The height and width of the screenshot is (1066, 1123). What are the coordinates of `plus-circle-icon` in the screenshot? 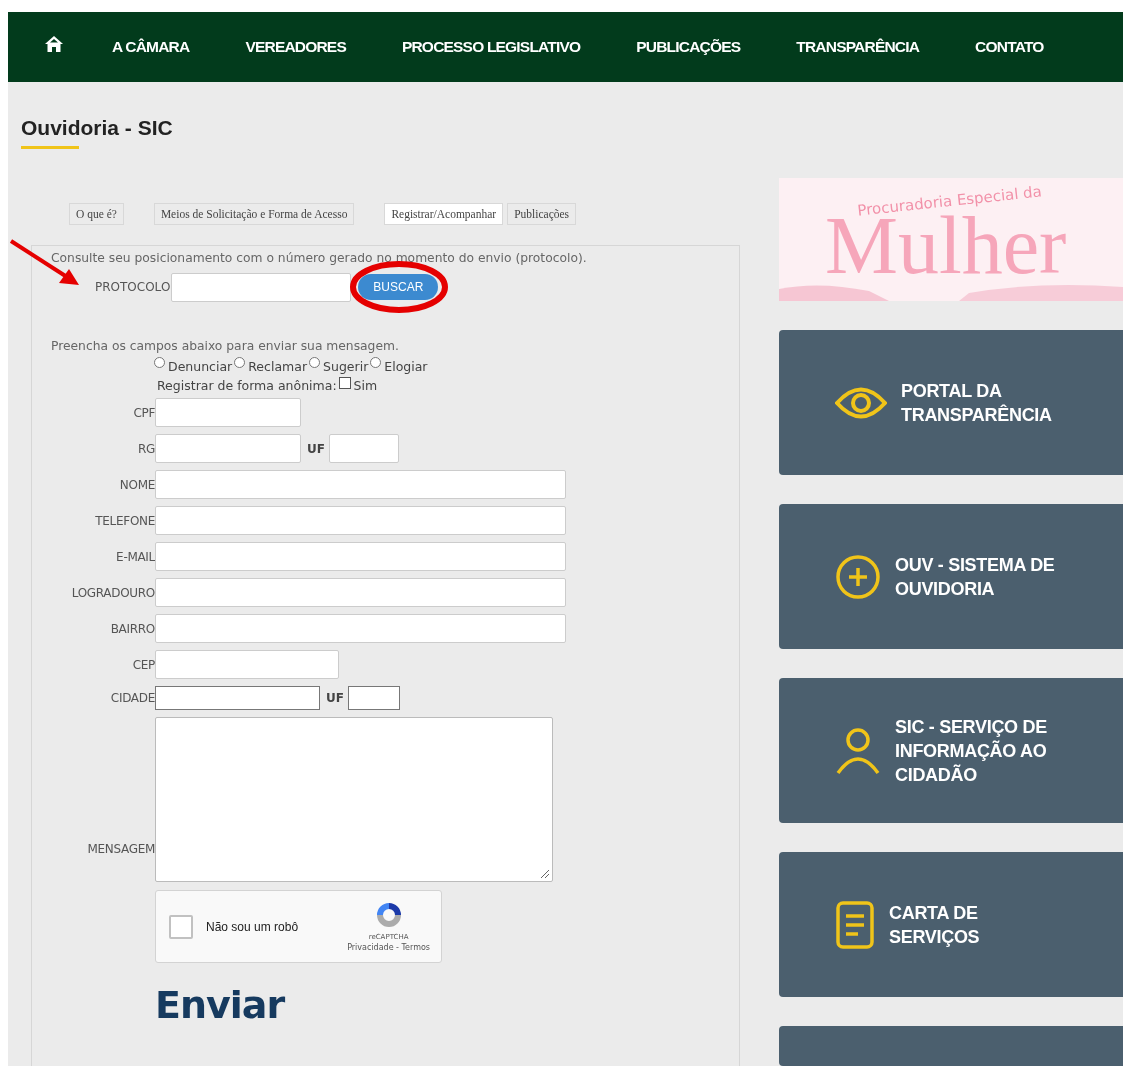 It's located at (858, 576).